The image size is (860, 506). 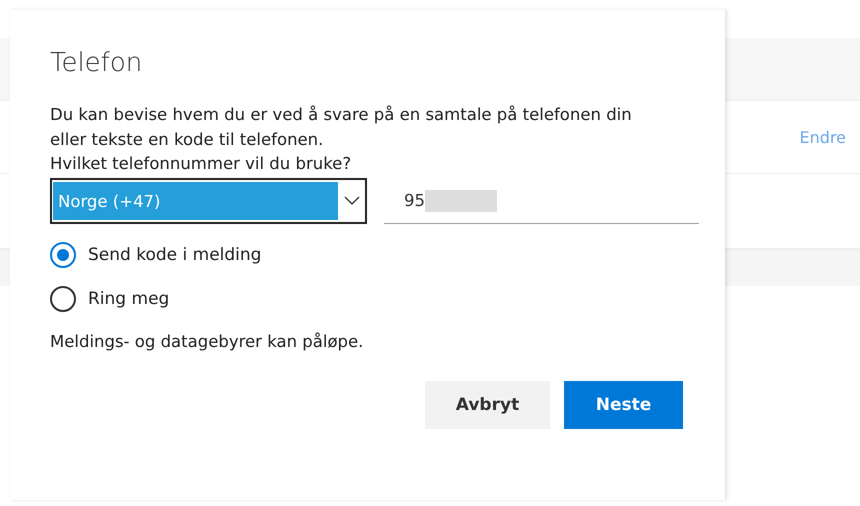 I want to click on note-text: Meldings- og datagebyrer kan påløpe., so click(x=207, y=341).